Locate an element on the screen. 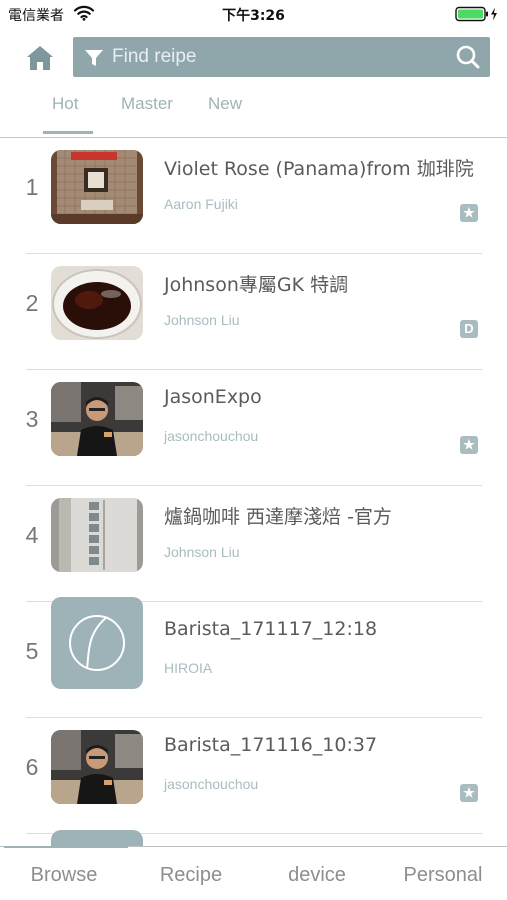 The image size is (507, 900). search-bar: Find reipe is located at coordinates (281, 57).